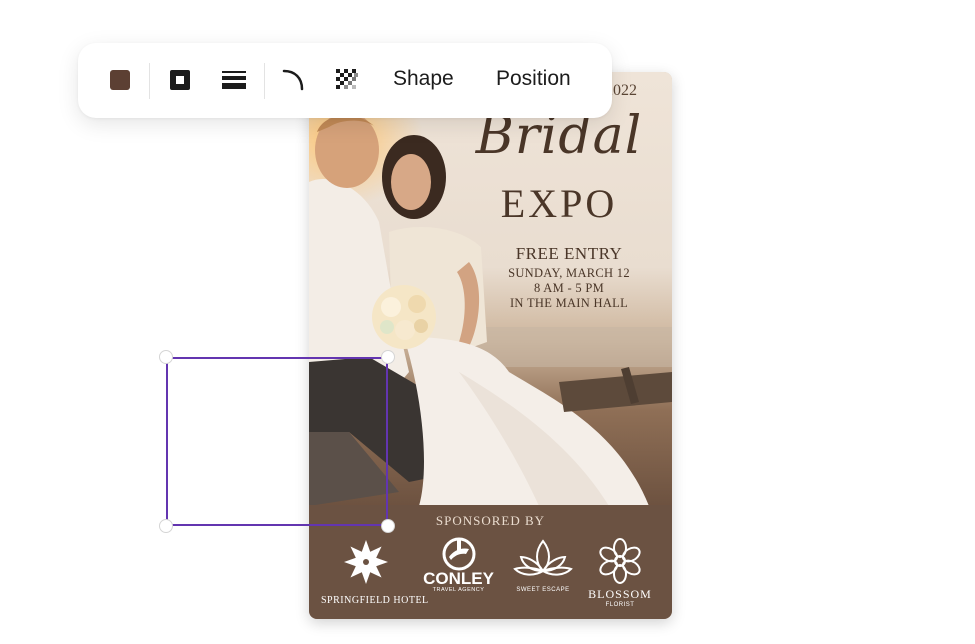  I want to click on resize-handle-top-left, so click(166, 357).